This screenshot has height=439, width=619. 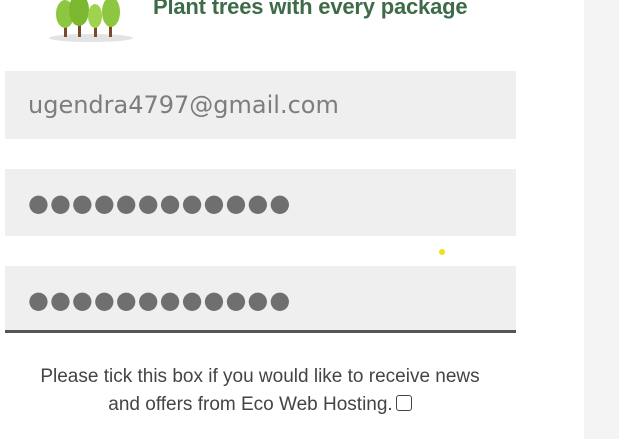 I want to click on consent-checkbox, so click(x=403, y=403).